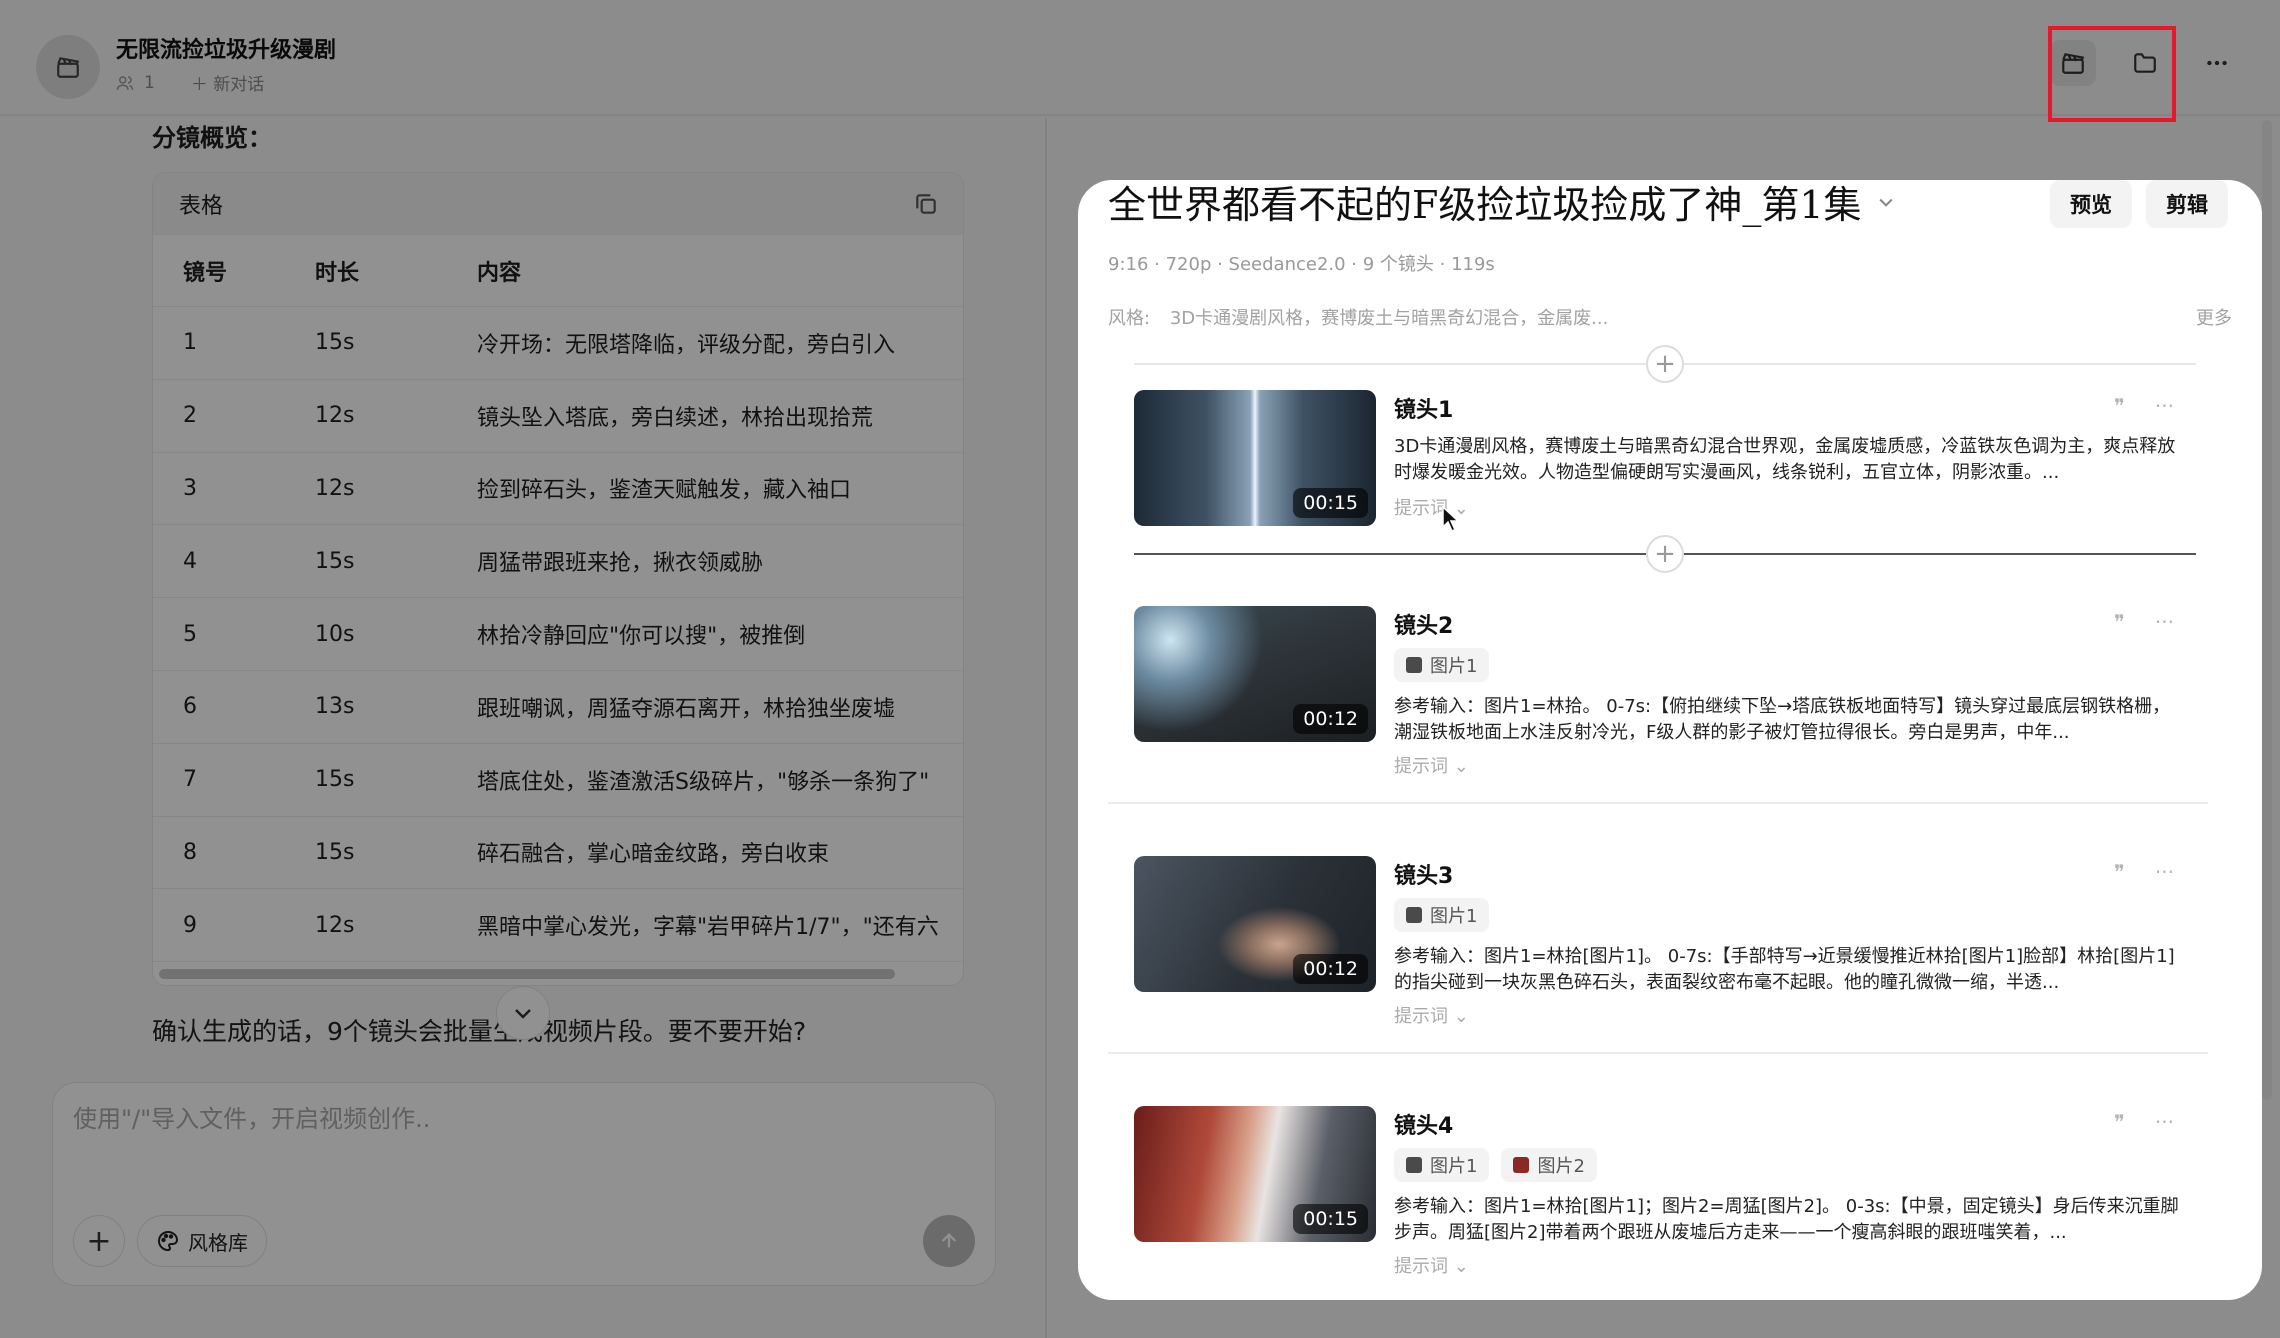  Describe the element at coordinates (190, 780) in the screenshot. I see `cell-no: 7` at that location.